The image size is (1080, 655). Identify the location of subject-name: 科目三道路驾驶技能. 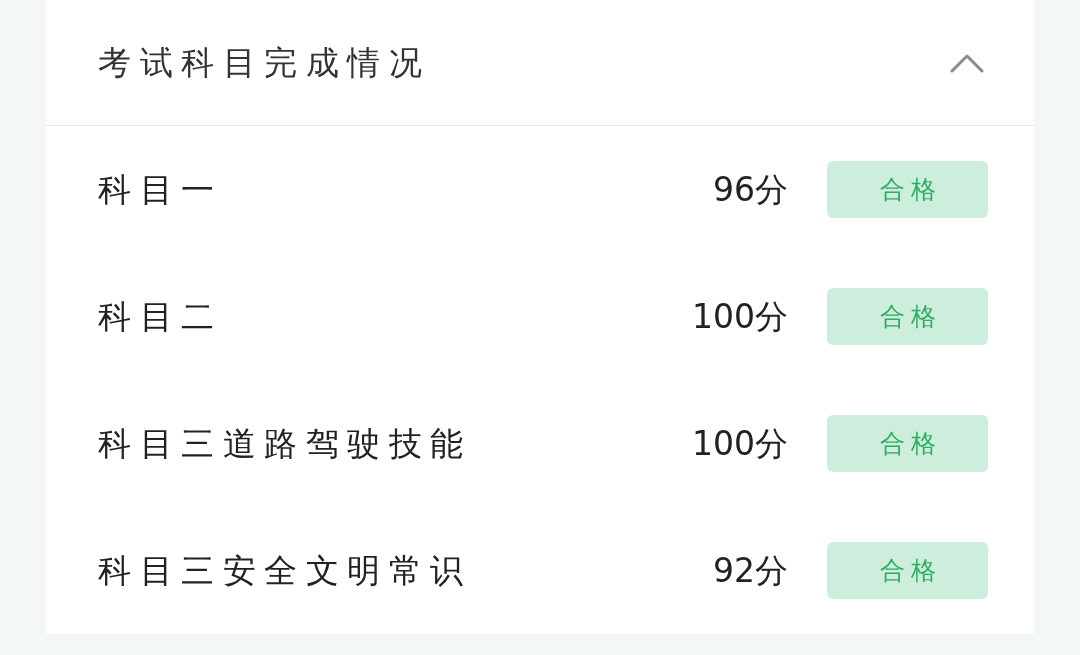
(285, 443).